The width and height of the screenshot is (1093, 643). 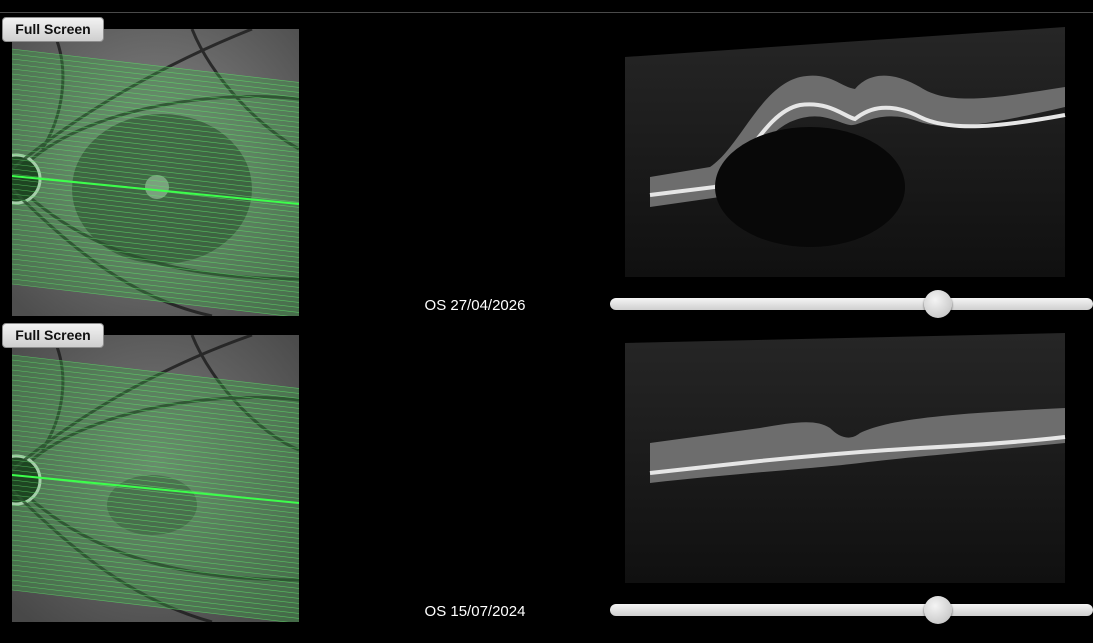 I want to click on header-divider, so click(x=546, y=12).